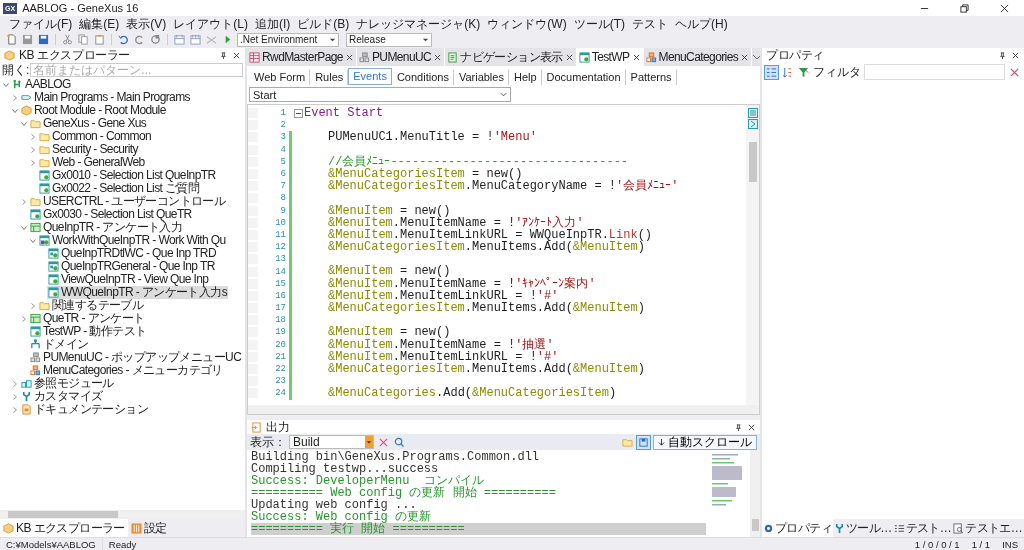  What do you see at coordinates (752, 124) in the screenshot?
I see `navigate-icon` at bounding box center [752, 124].